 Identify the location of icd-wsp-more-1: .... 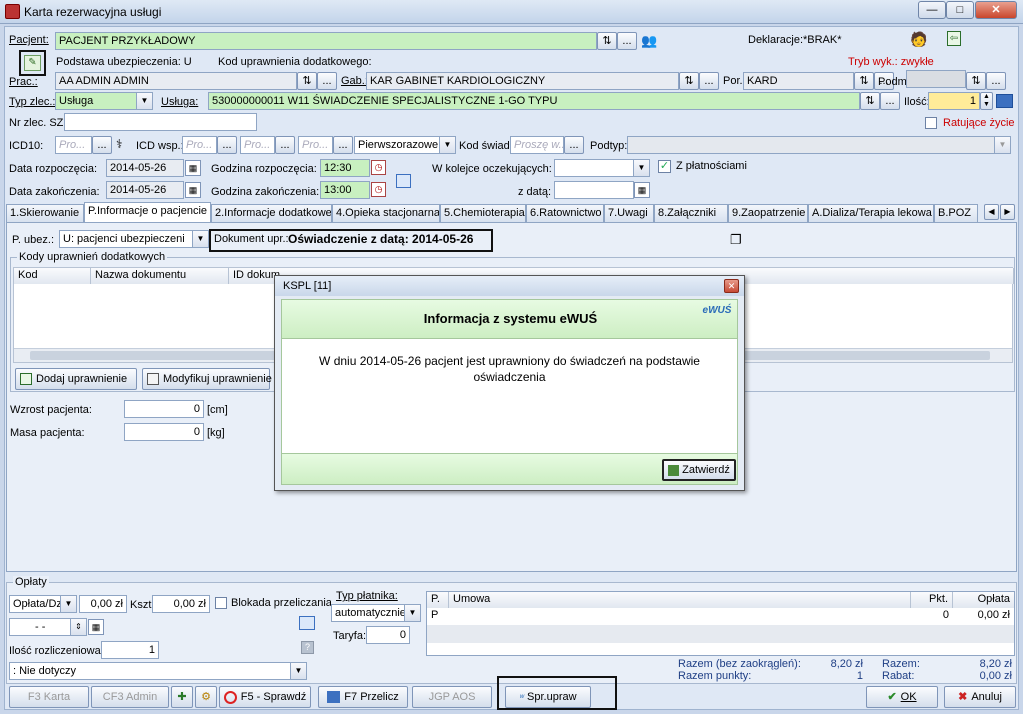
(227, 145).